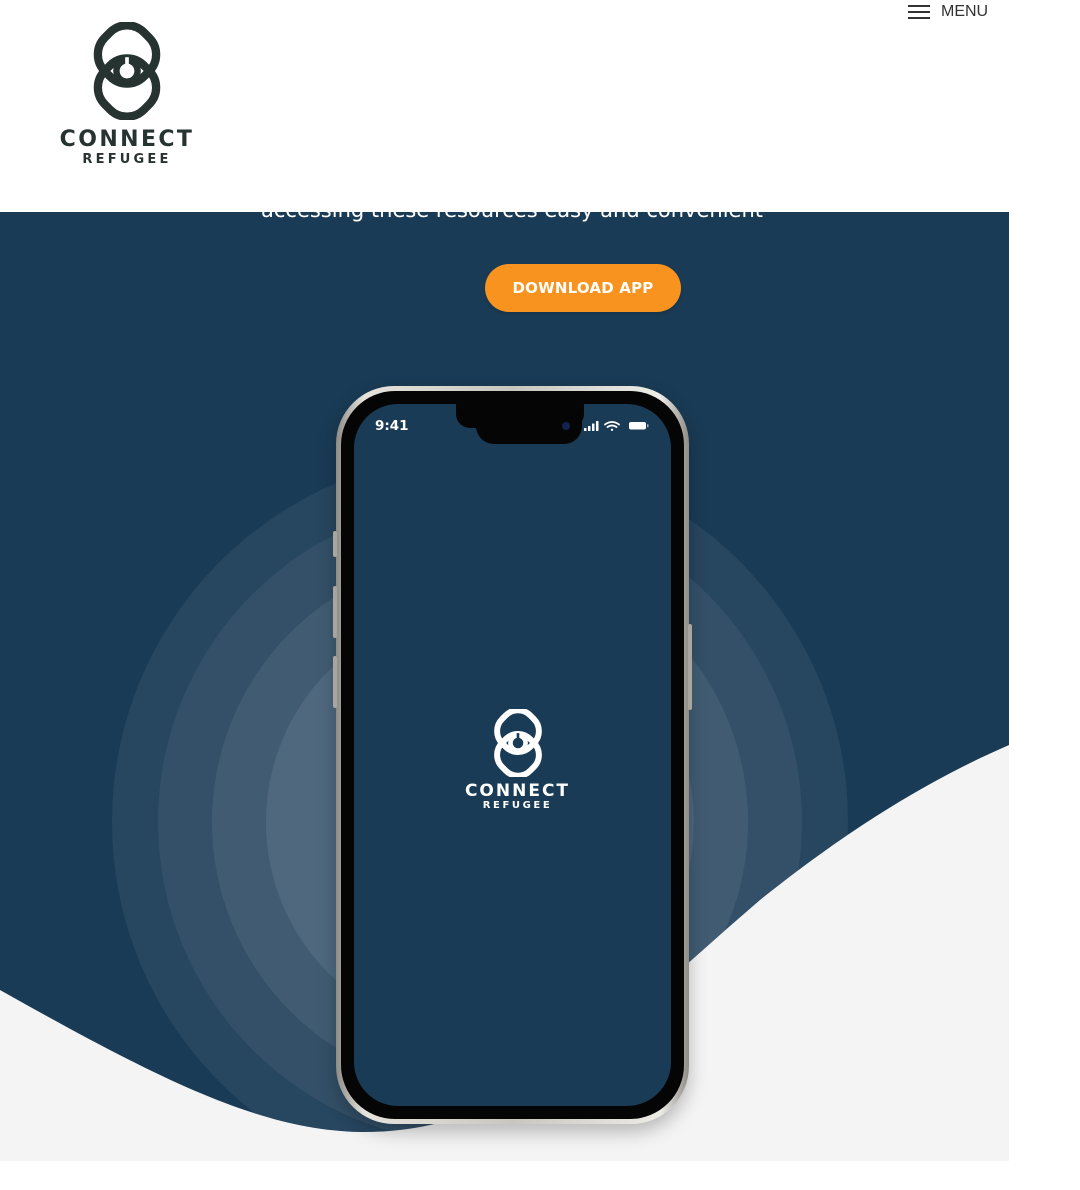  Describe the element at coordinates (919, 12) in the screenshot. I see `hamburger-icon` at that location.